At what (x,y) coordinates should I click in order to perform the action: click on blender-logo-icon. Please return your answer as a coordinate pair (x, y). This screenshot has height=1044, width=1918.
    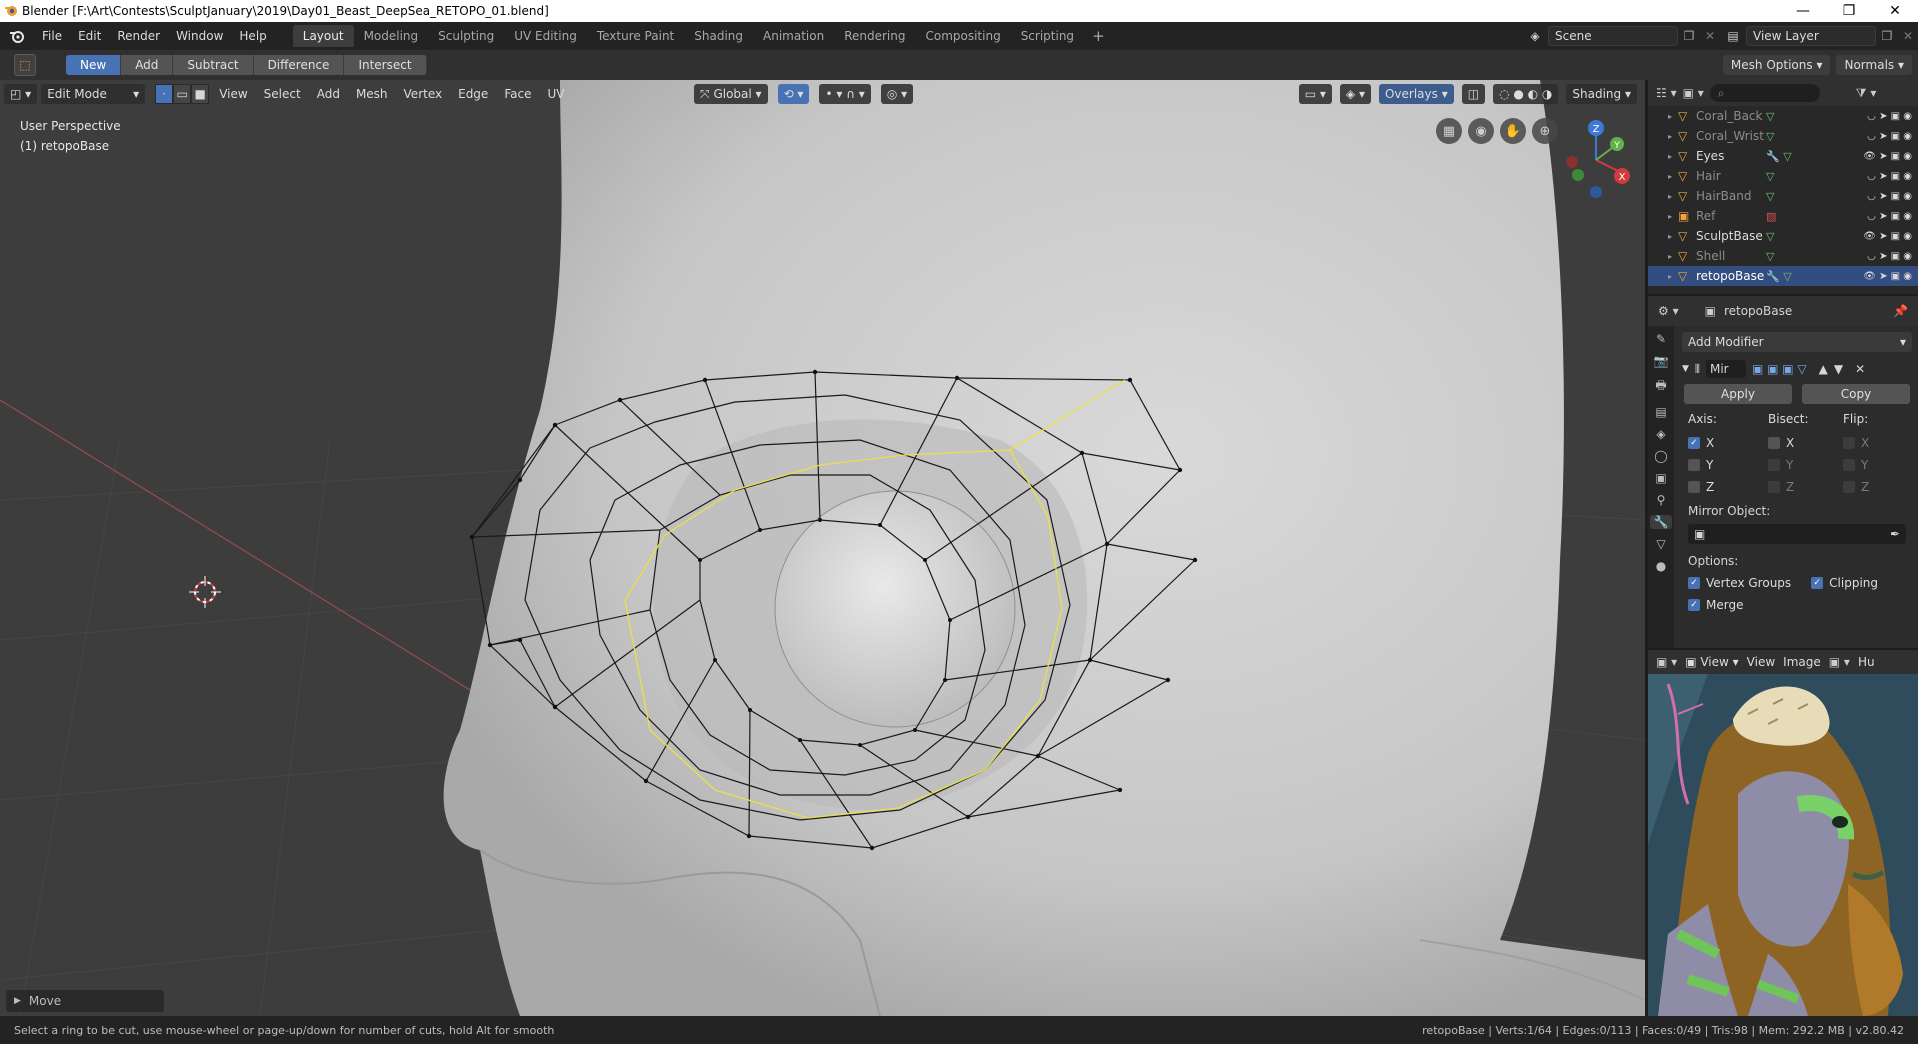
    Looking at the image, I should click on (17, 36).